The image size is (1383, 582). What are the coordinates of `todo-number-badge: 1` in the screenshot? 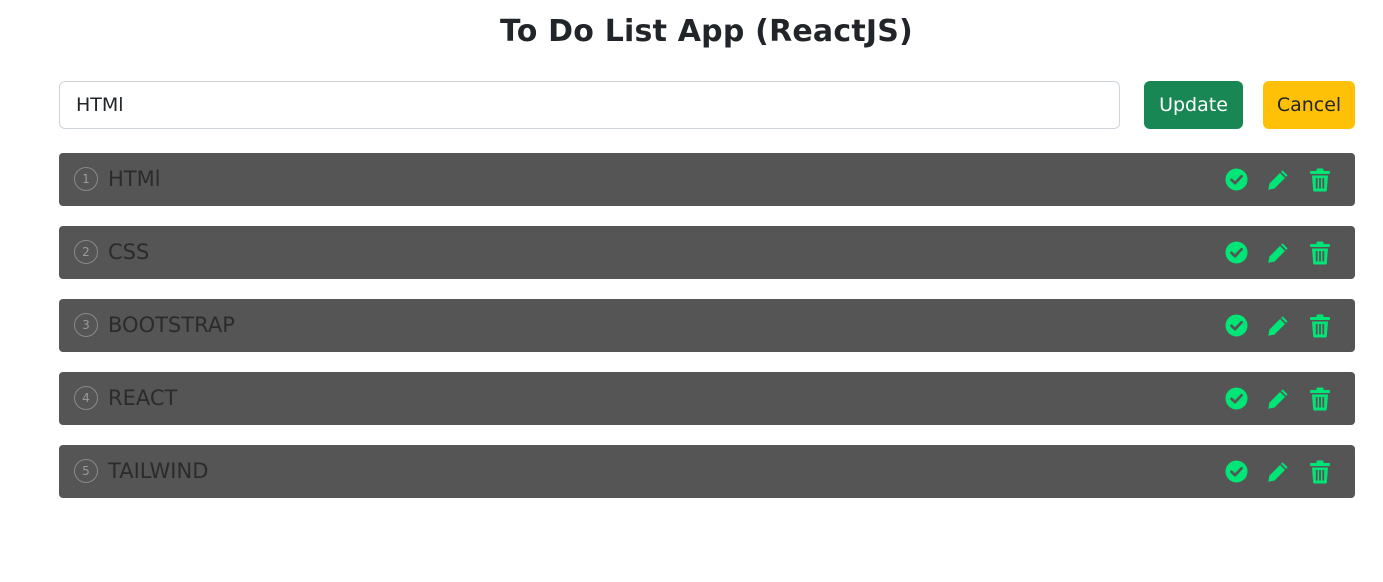 It's located at (86, 179).